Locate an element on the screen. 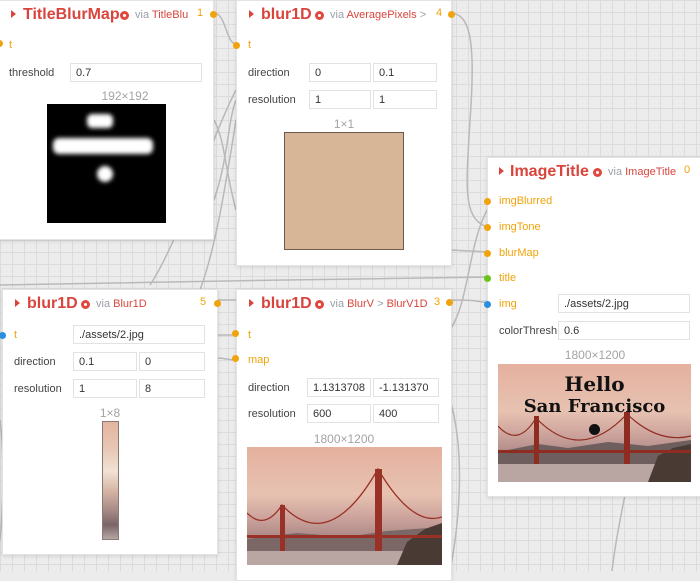 The image size is (700, 581). input-port-blurmap is located at coordinates (487, 253).